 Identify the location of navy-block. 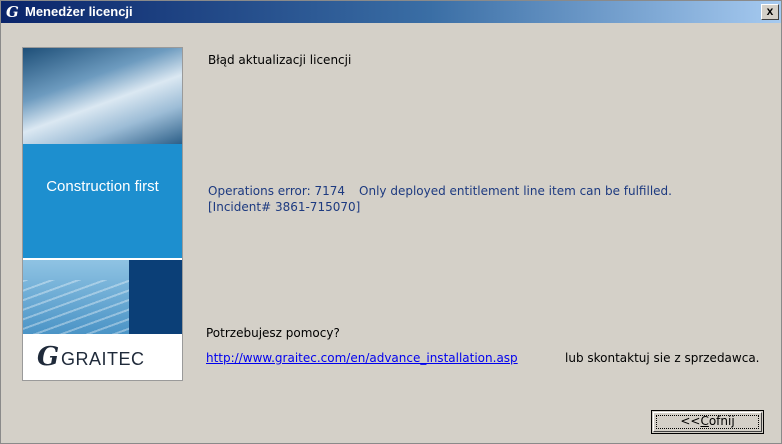
(155, 297).